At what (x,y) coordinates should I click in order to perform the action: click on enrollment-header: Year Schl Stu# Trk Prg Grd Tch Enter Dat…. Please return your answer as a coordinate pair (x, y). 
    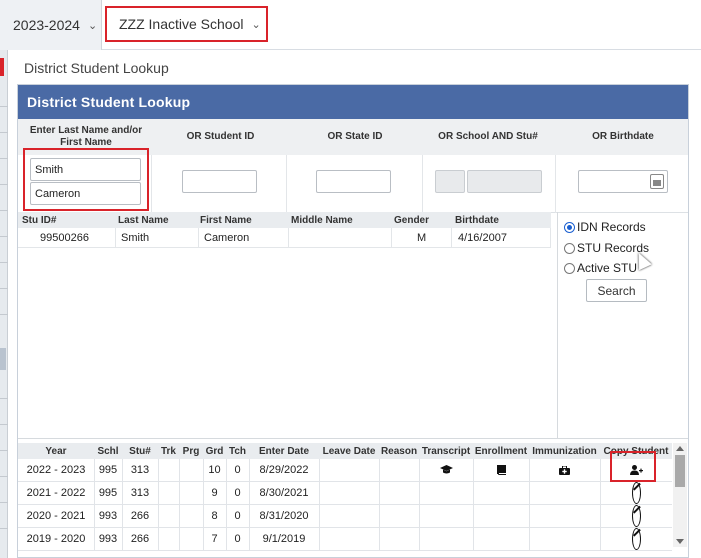
    Looking at the image, I should click on (345, 451).